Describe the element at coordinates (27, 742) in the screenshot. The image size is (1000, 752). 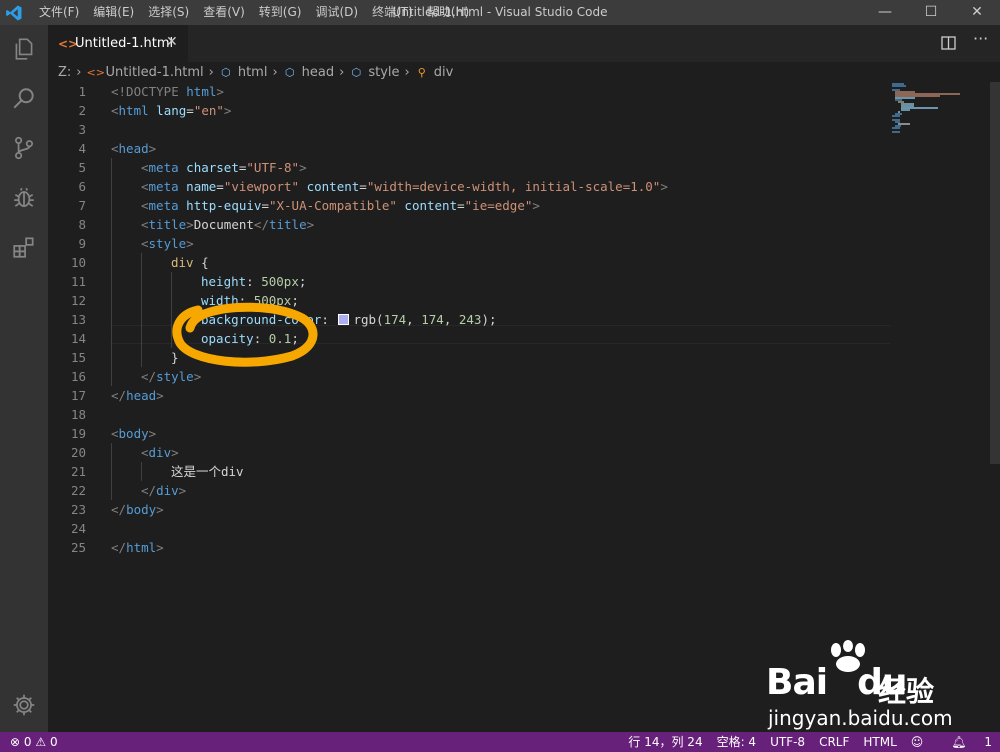
I see `error-count: 0` at that location.